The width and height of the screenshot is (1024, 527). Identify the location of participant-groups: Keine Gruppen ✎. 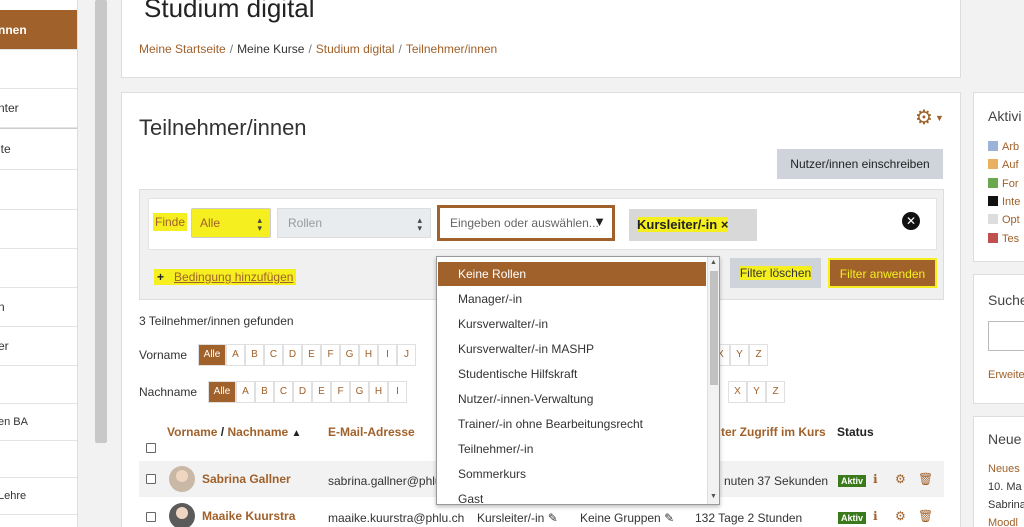
(627, 518).